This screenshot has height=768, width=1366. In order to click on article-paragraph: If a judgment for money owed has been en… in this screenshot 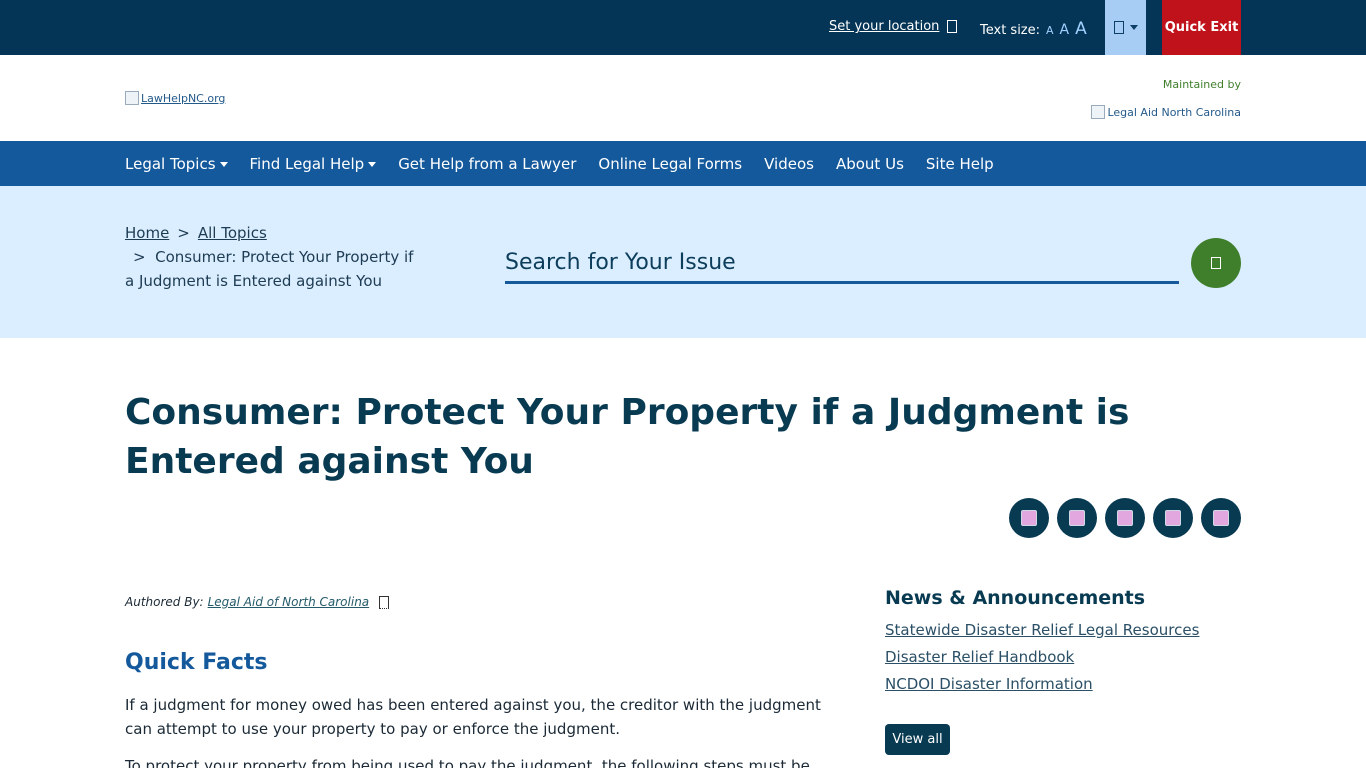, I will do `click(473, 717)`.